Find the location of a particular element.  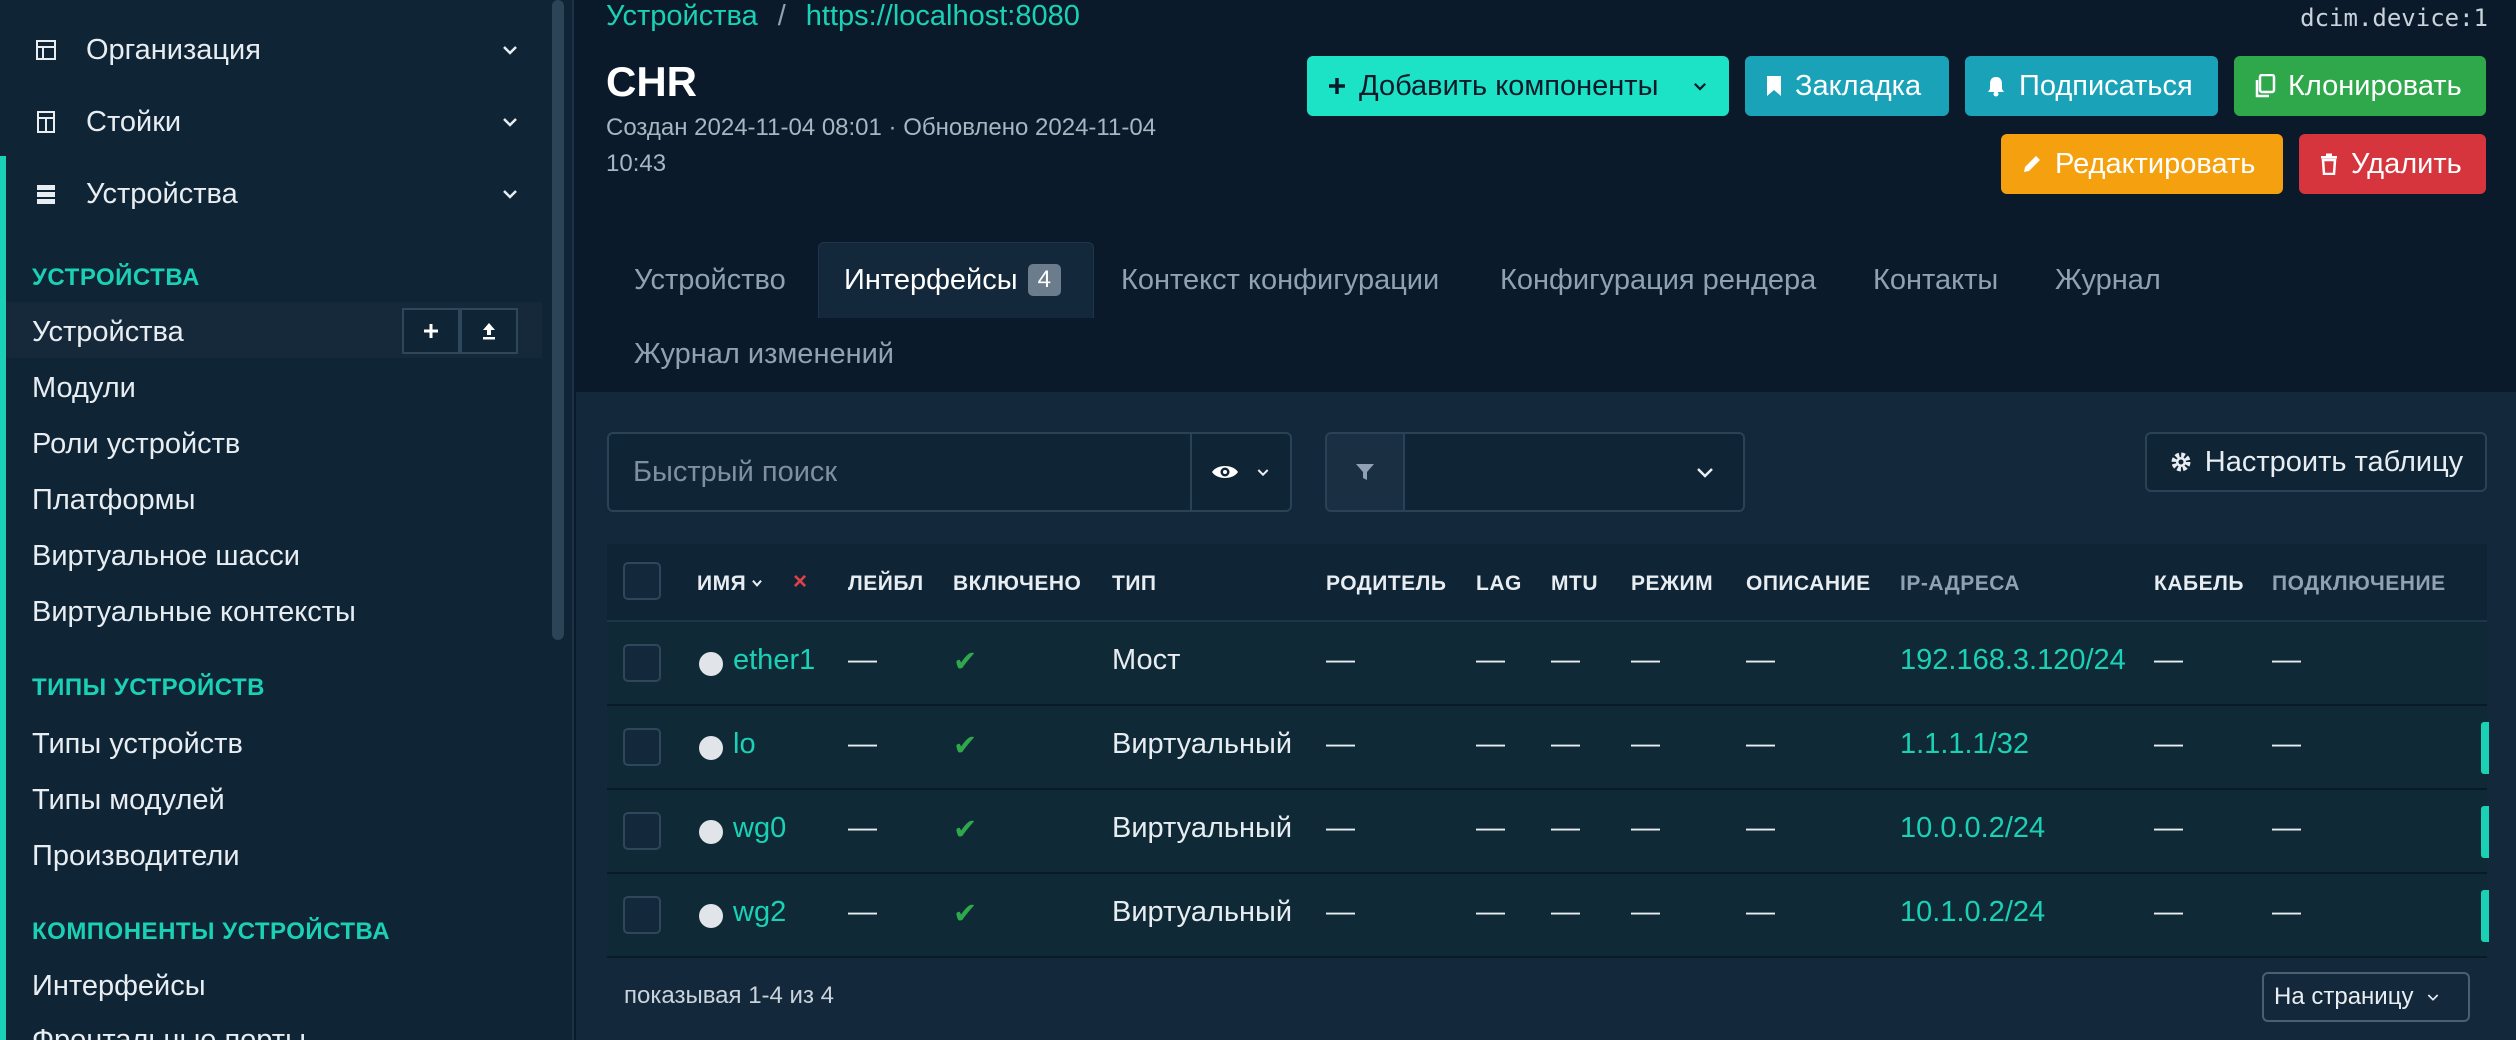

breadcrumb-devices-link: Устройства is located at coordinates (682, 16).